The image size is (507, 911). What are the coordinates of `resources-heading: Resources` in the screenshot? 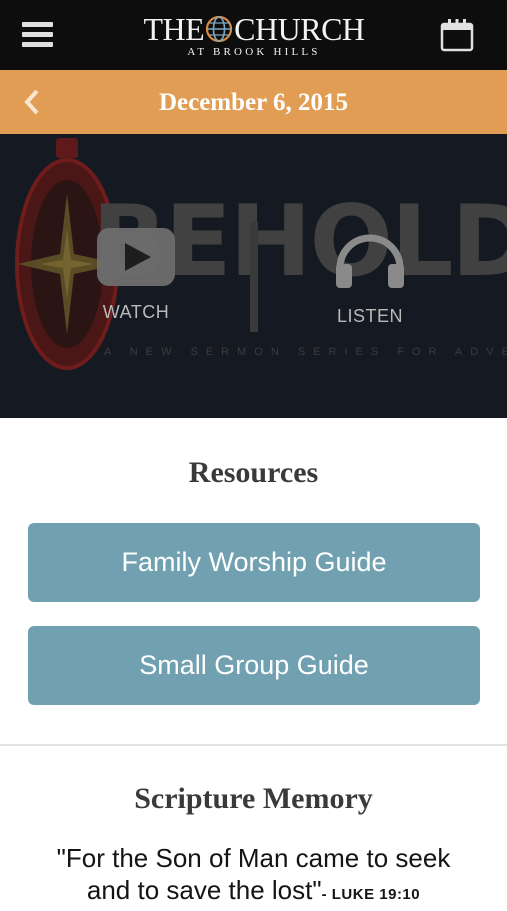 It's located at (253, 472).